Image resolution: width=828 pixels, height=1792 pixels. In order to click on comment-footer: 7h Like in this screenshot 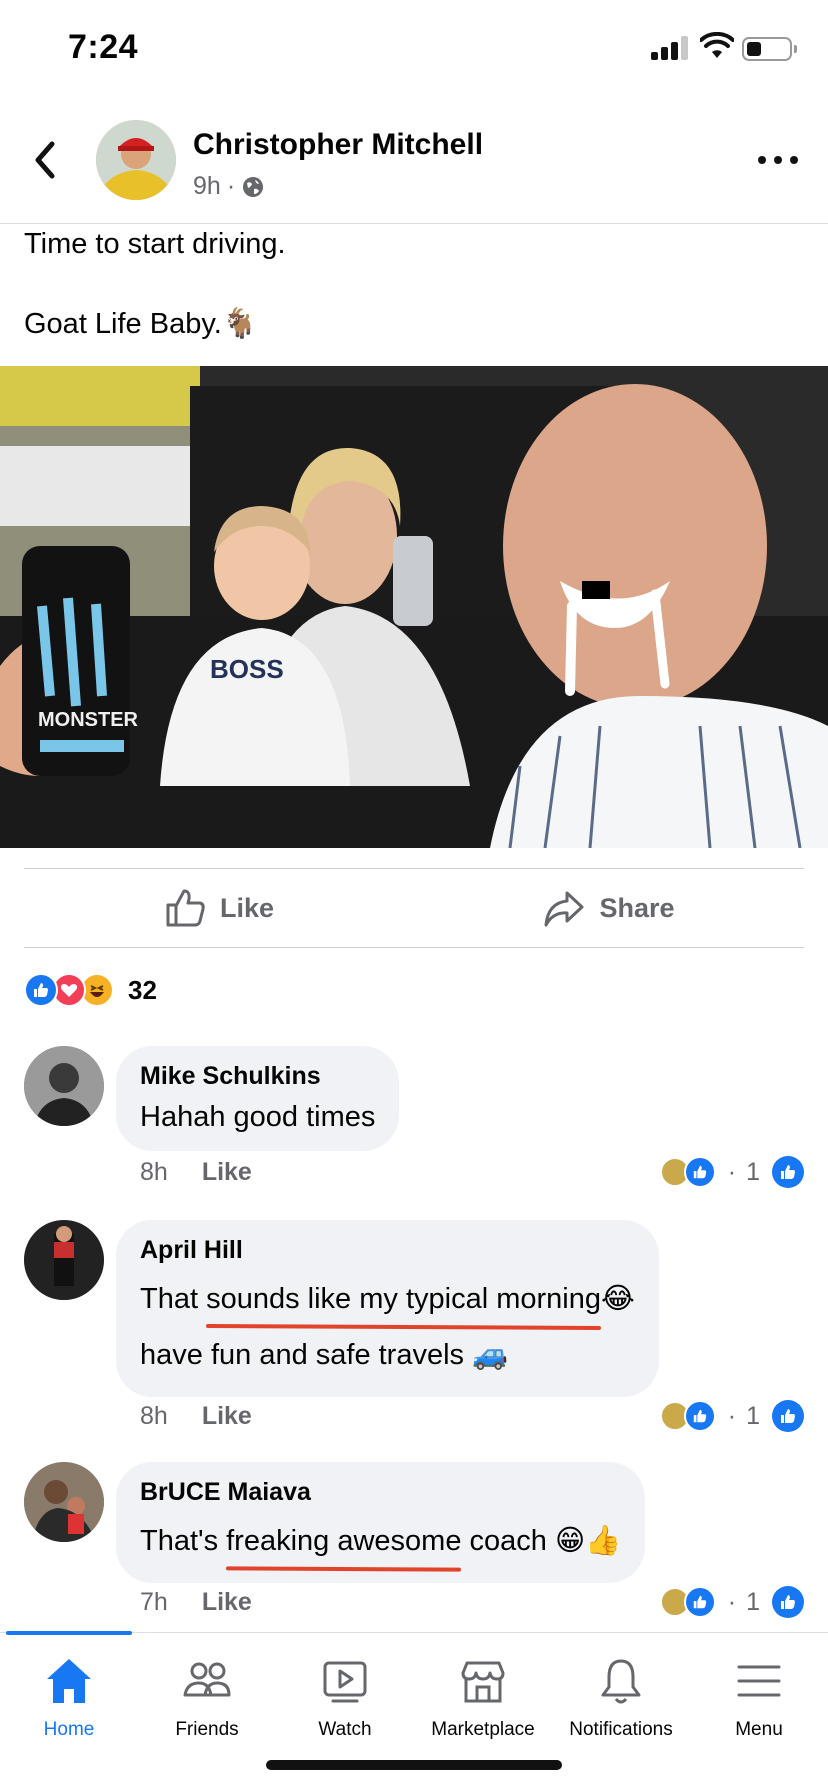, I will do `click(196, 1602)`.